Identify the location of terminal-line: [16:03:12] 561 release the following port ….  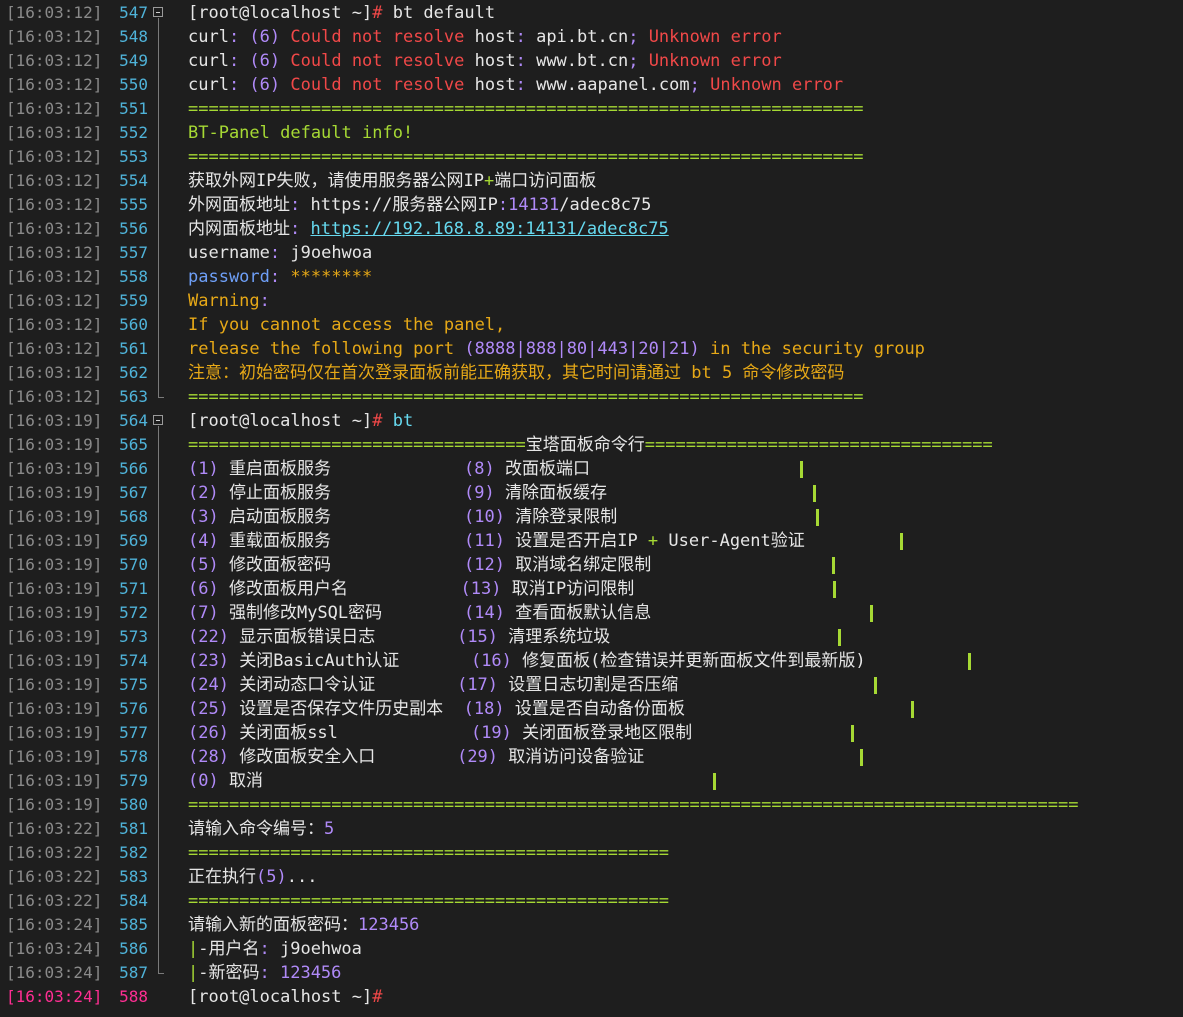
(591, 349).